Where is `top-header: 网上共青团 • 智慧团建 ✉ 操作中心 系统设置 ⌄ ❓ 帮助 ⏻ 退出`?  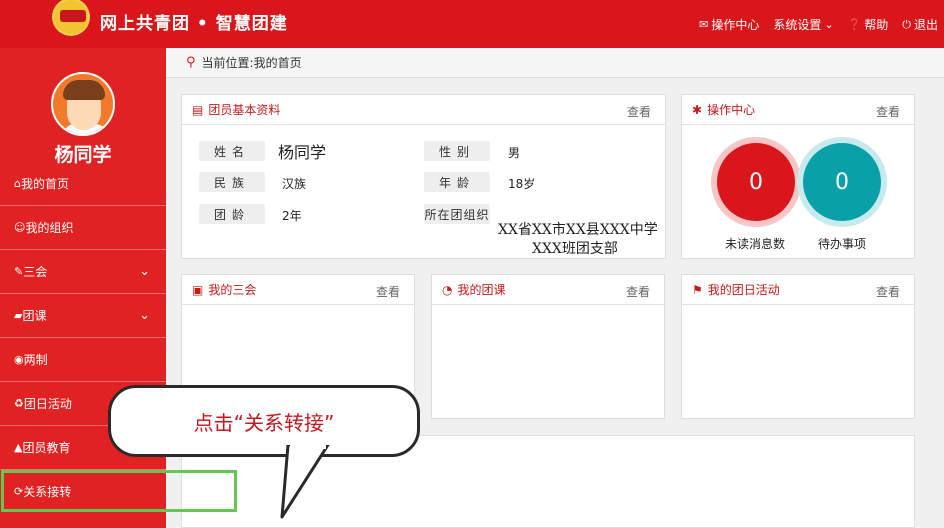
top-header: 网上共青团 • 智慧团建 ✉ 操作中心 系统设置 ⌄ ❓ 帮助 ⏻ 退出 is located at coordinates (472, 24).